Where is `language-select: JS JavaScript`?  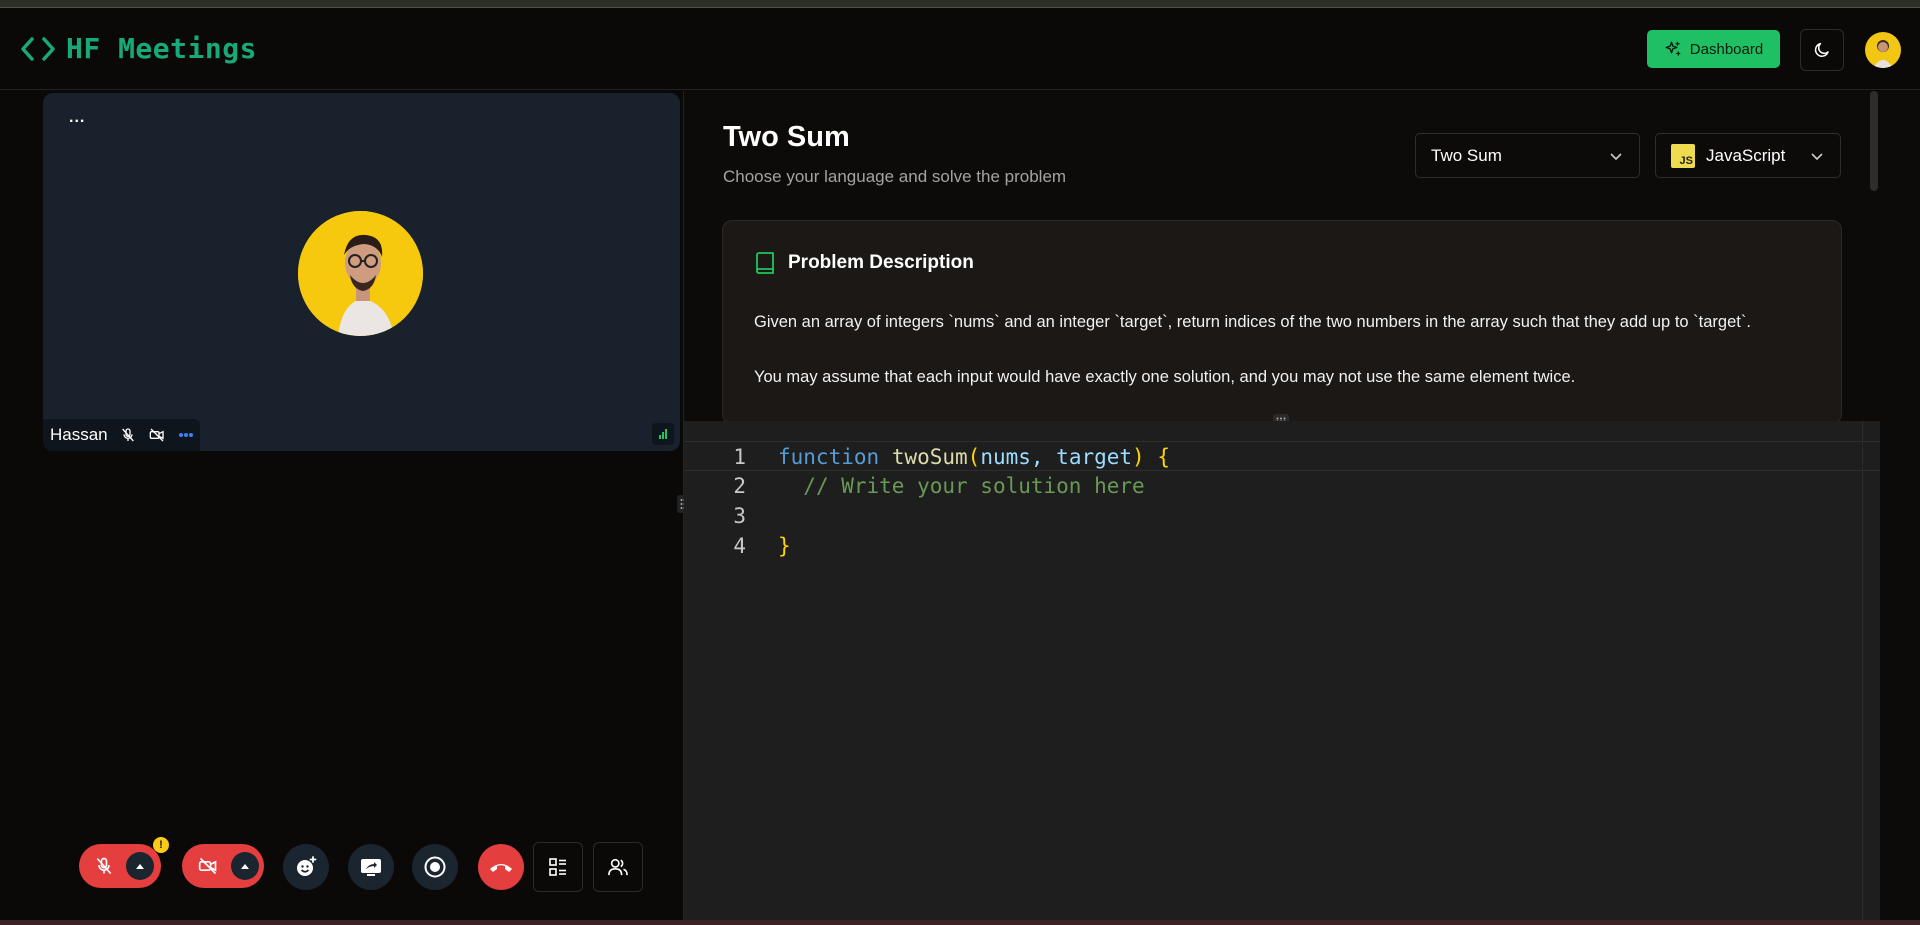 language-select: JS JavaScript is located at coordinates (1748, 155).